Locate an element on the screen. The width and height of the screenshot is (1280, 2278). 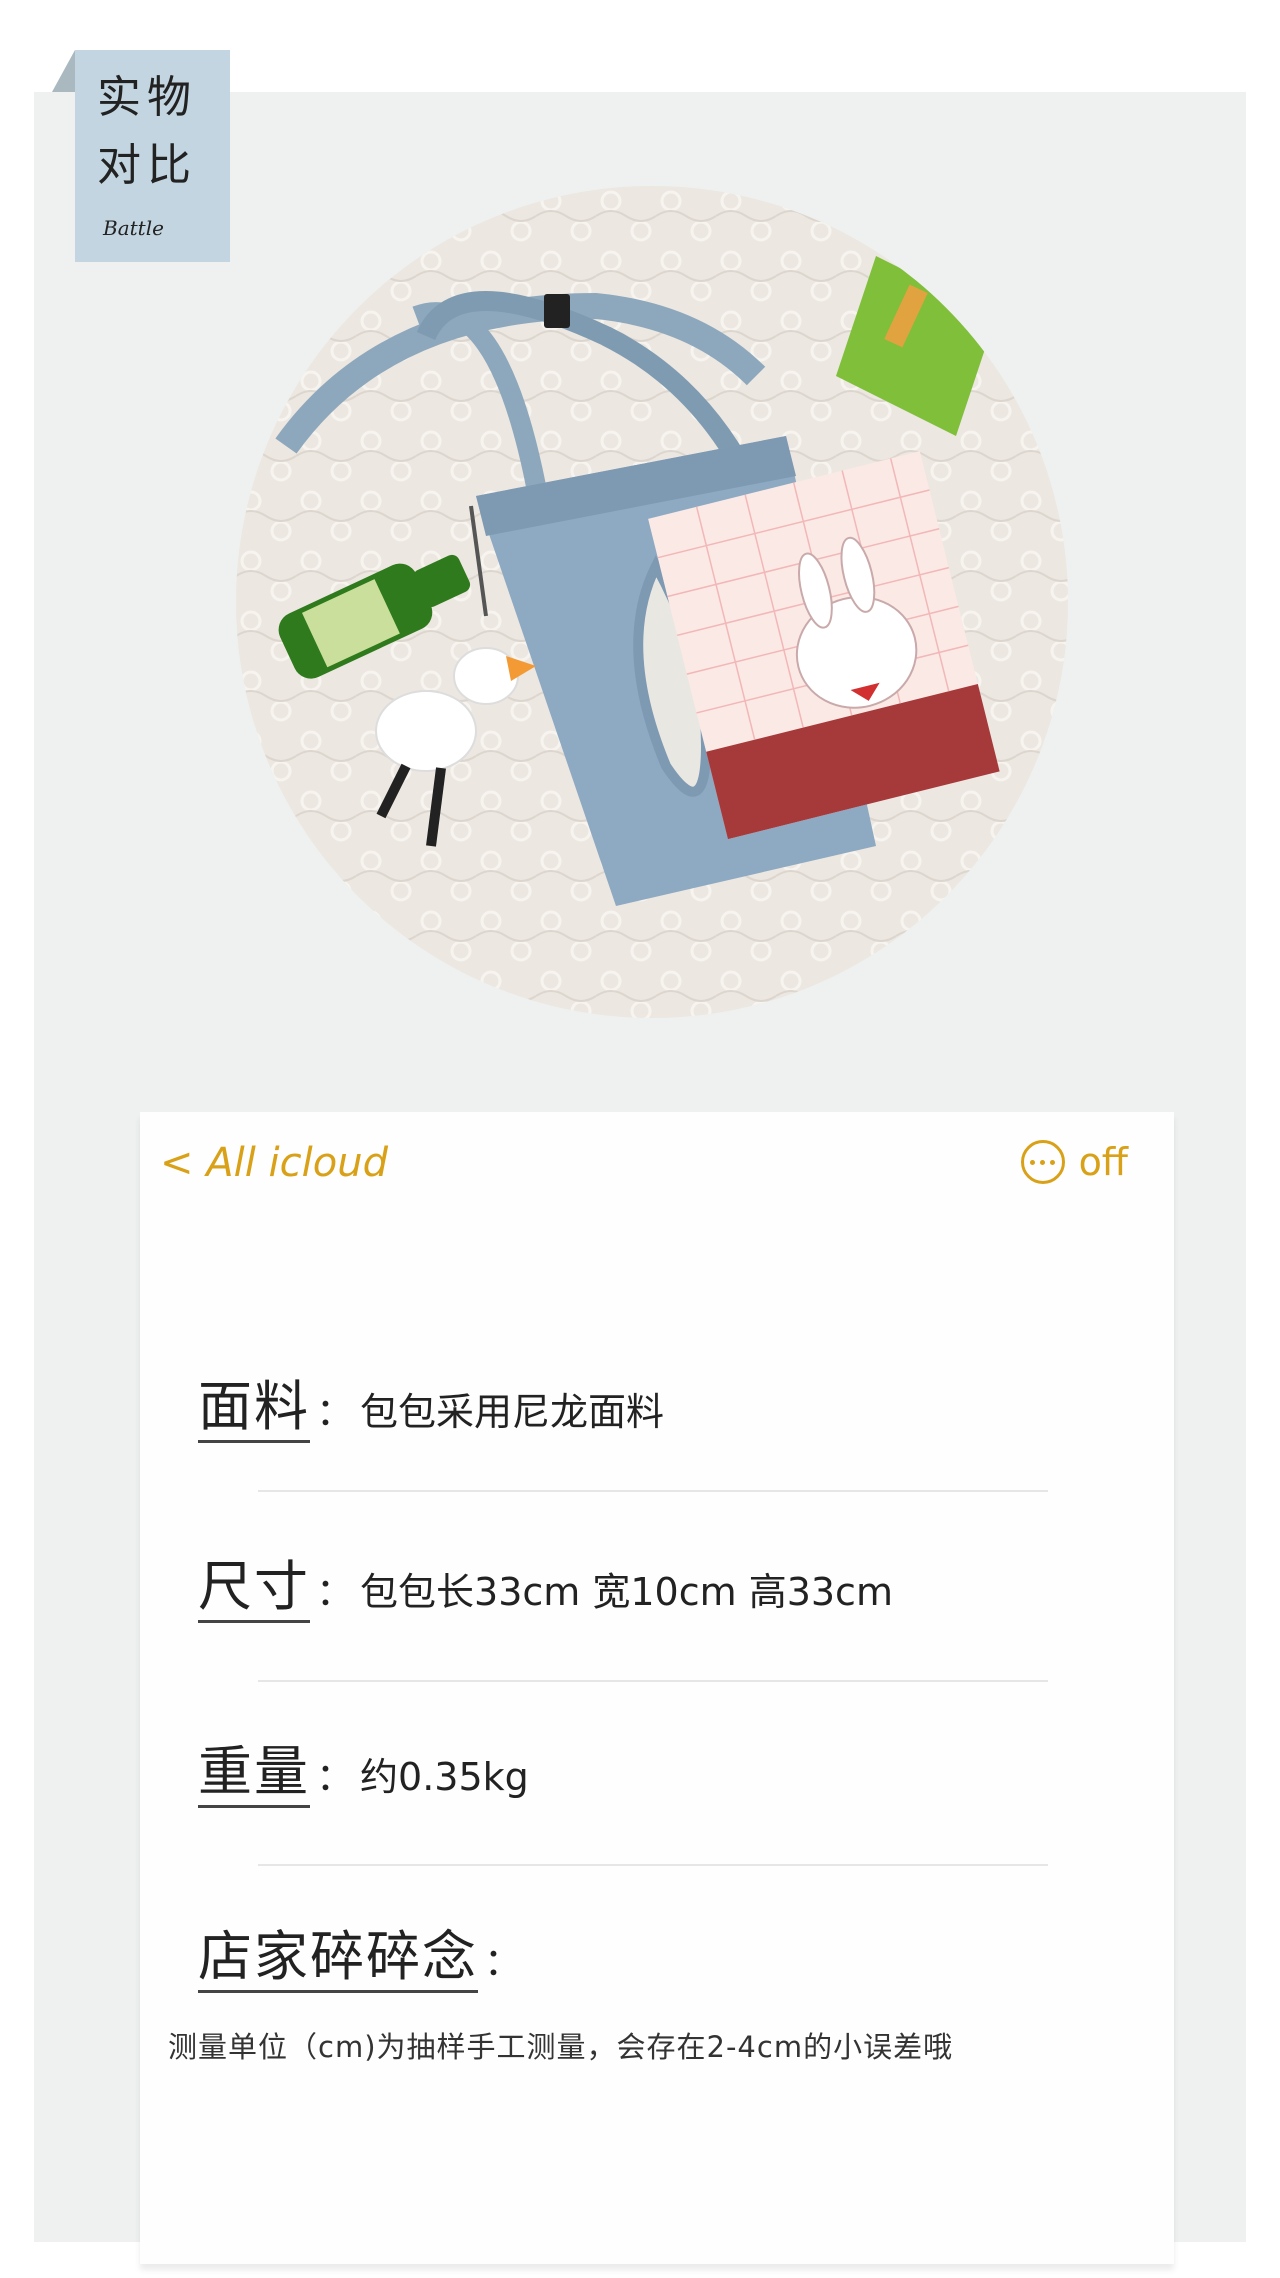
more-icon is located at coordinates (1042, 1162).